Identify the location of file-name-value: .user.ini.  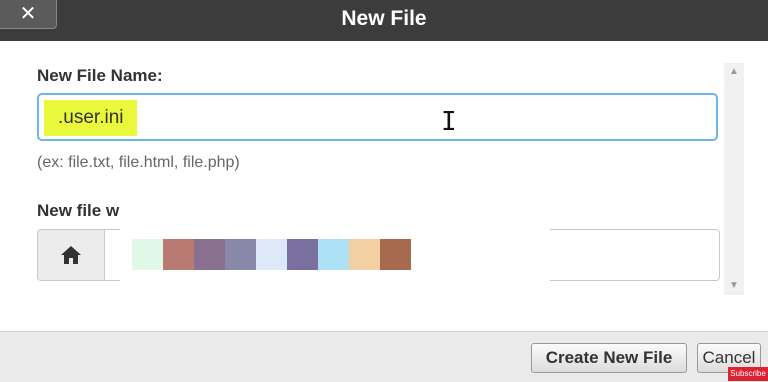
(91, 118).